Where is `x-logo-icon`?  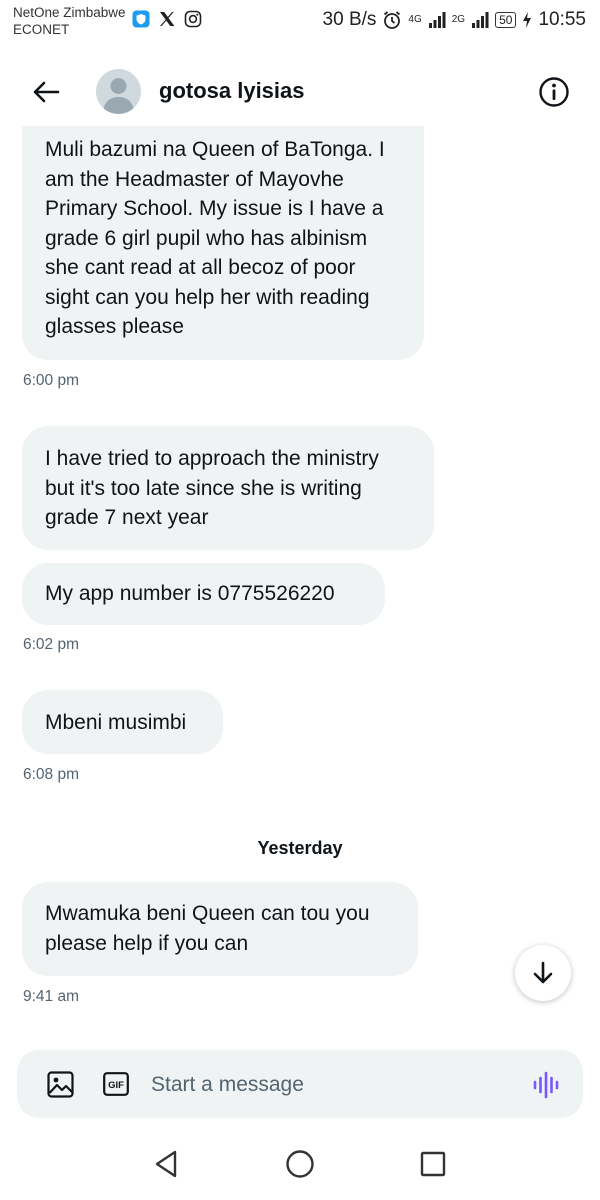
x-logo-icon is located at coordinates (167, 19).